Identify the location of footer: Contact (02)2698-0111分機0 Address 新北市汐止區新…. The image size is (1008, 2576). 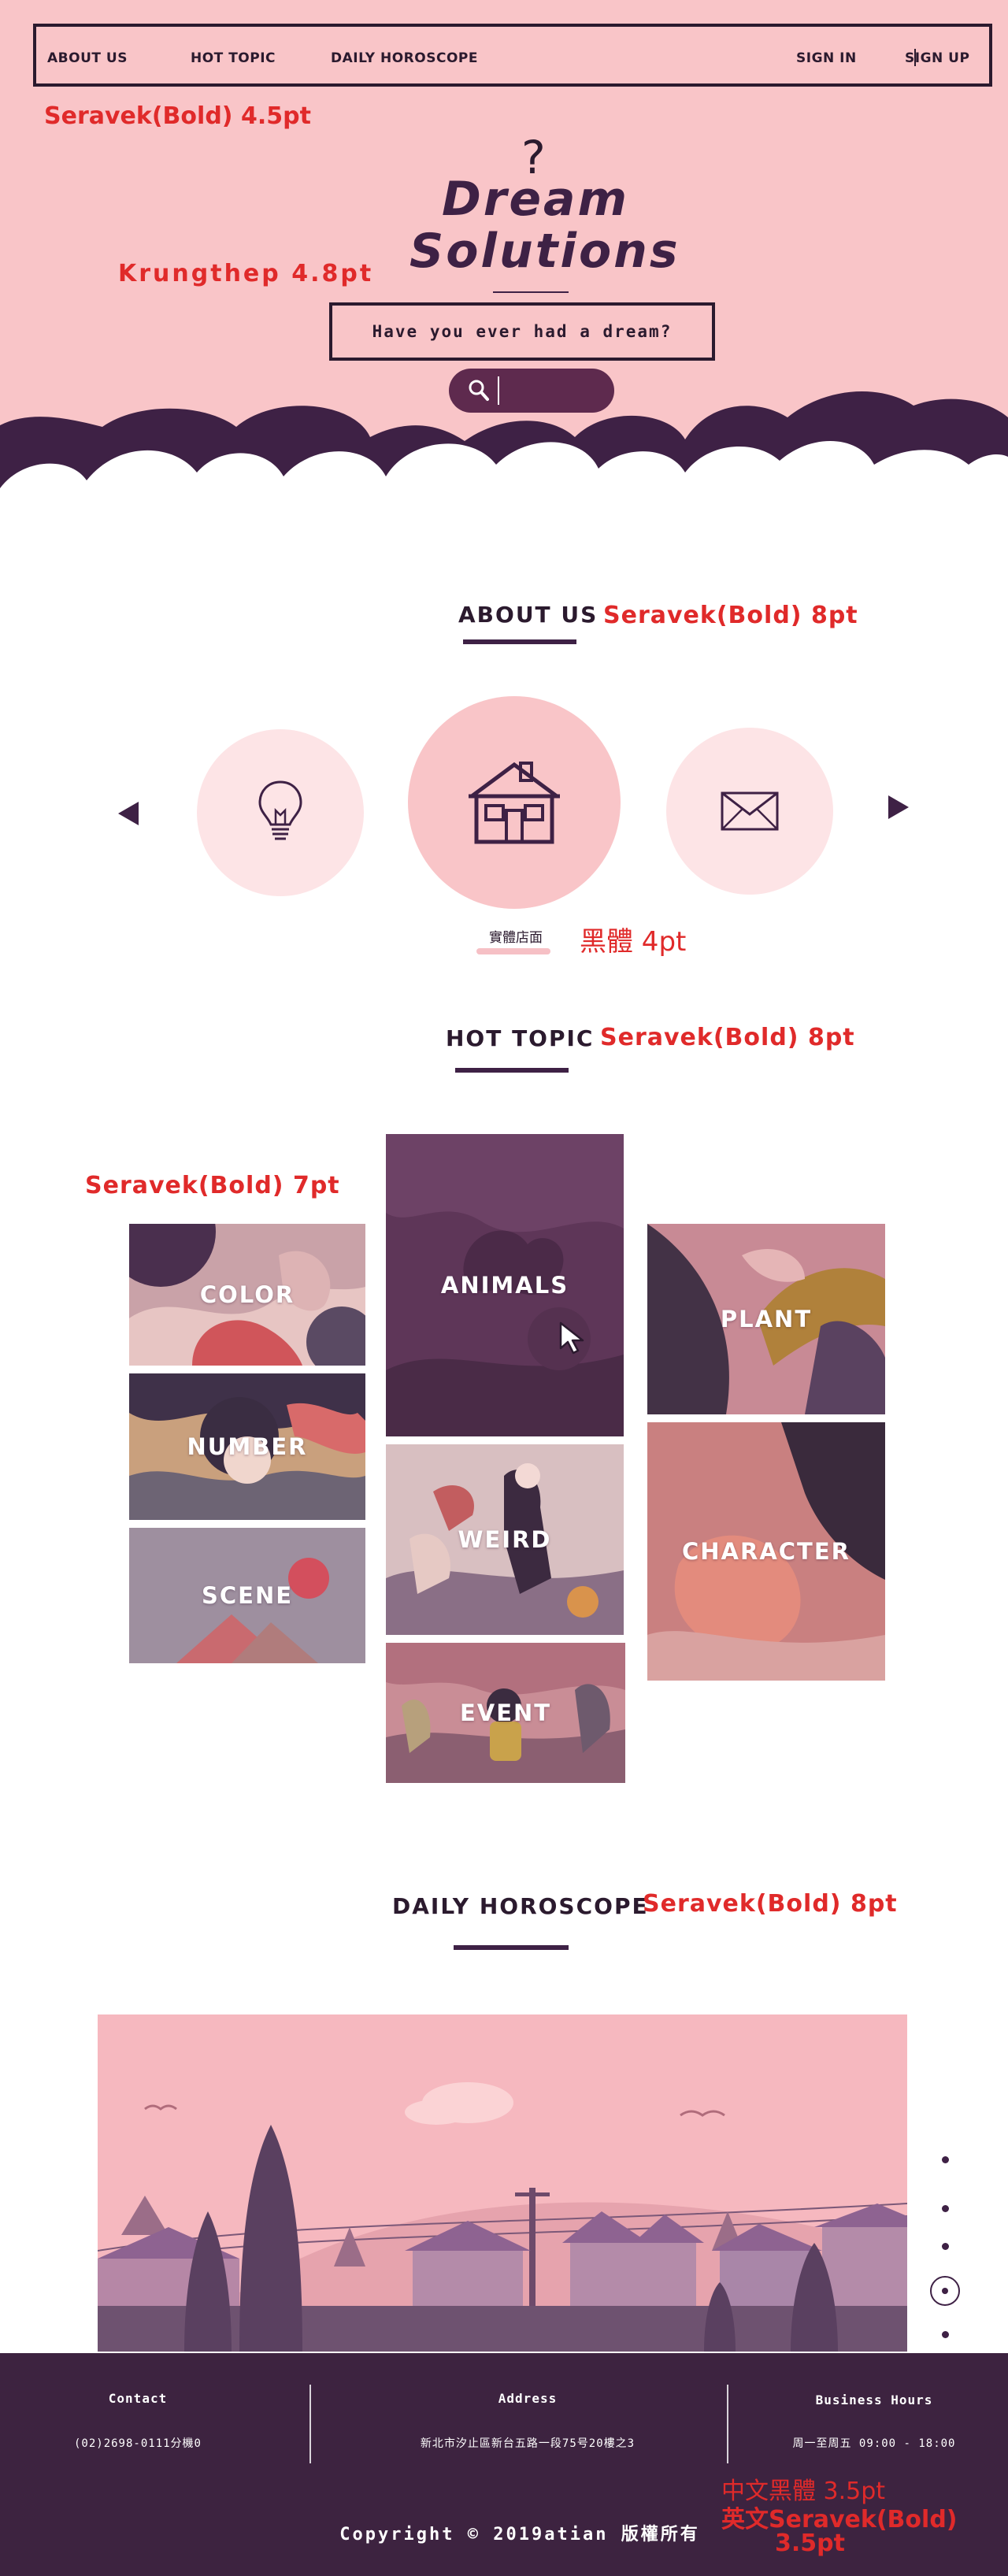
(504, 2464).